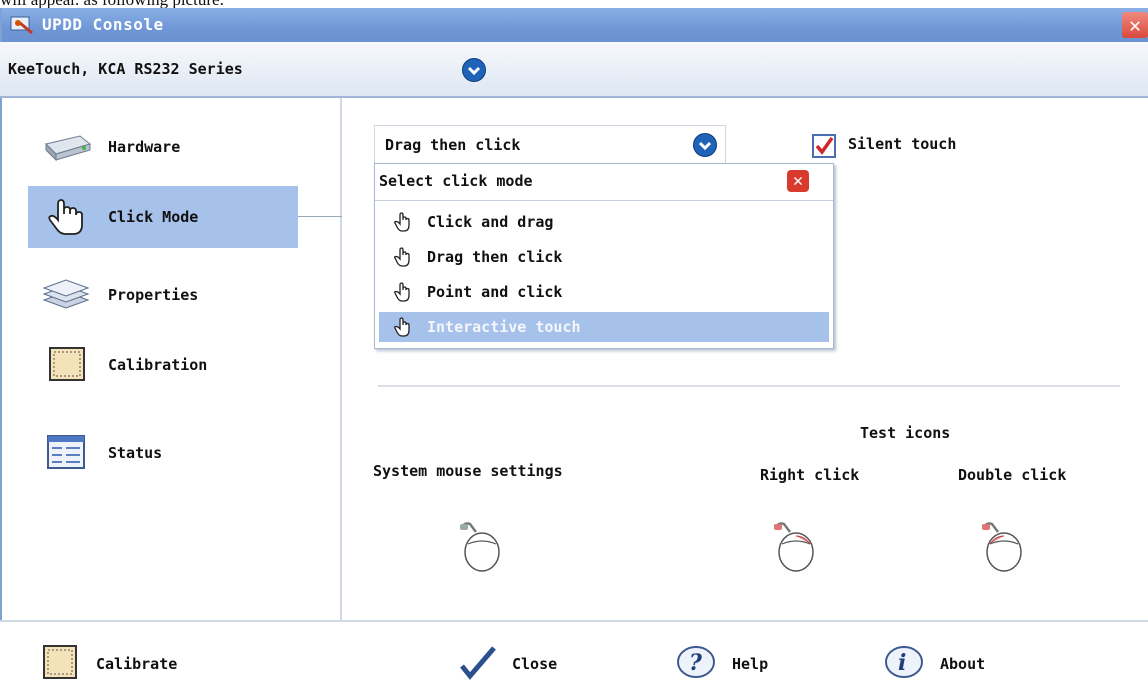  Describe the element at coordinates (66, 294) in the screenshot. I see `layers-icon` at that location.